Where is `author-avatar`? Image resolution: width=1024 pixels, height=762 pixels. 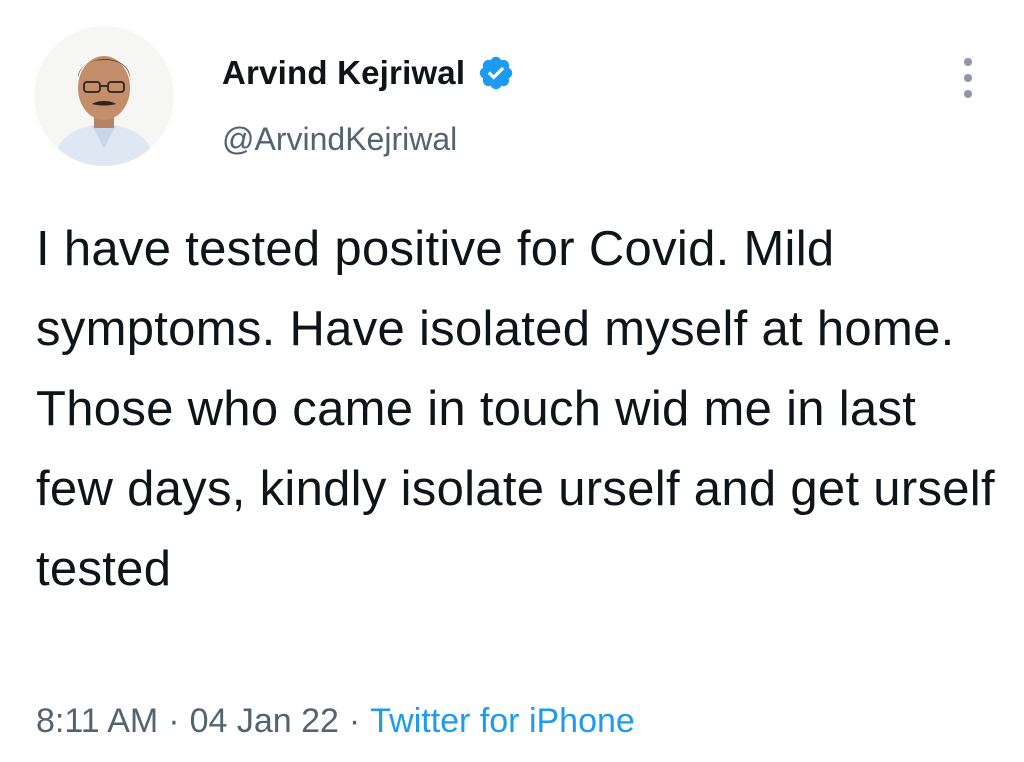 author-avatar is located at coordinates (104, 96).